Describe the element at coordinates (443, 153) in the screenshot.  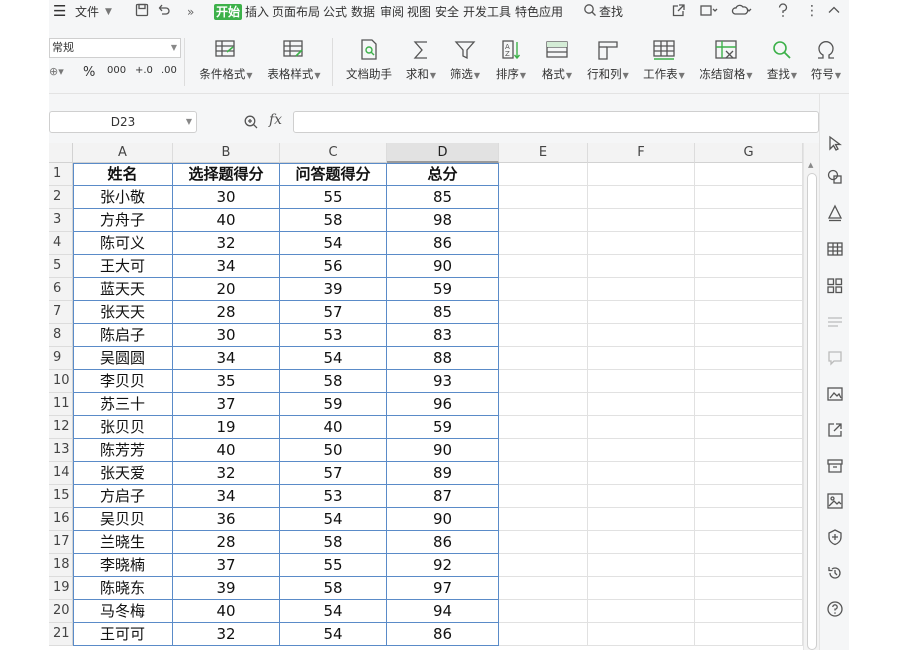
I see `column-header-d: D` at that location.